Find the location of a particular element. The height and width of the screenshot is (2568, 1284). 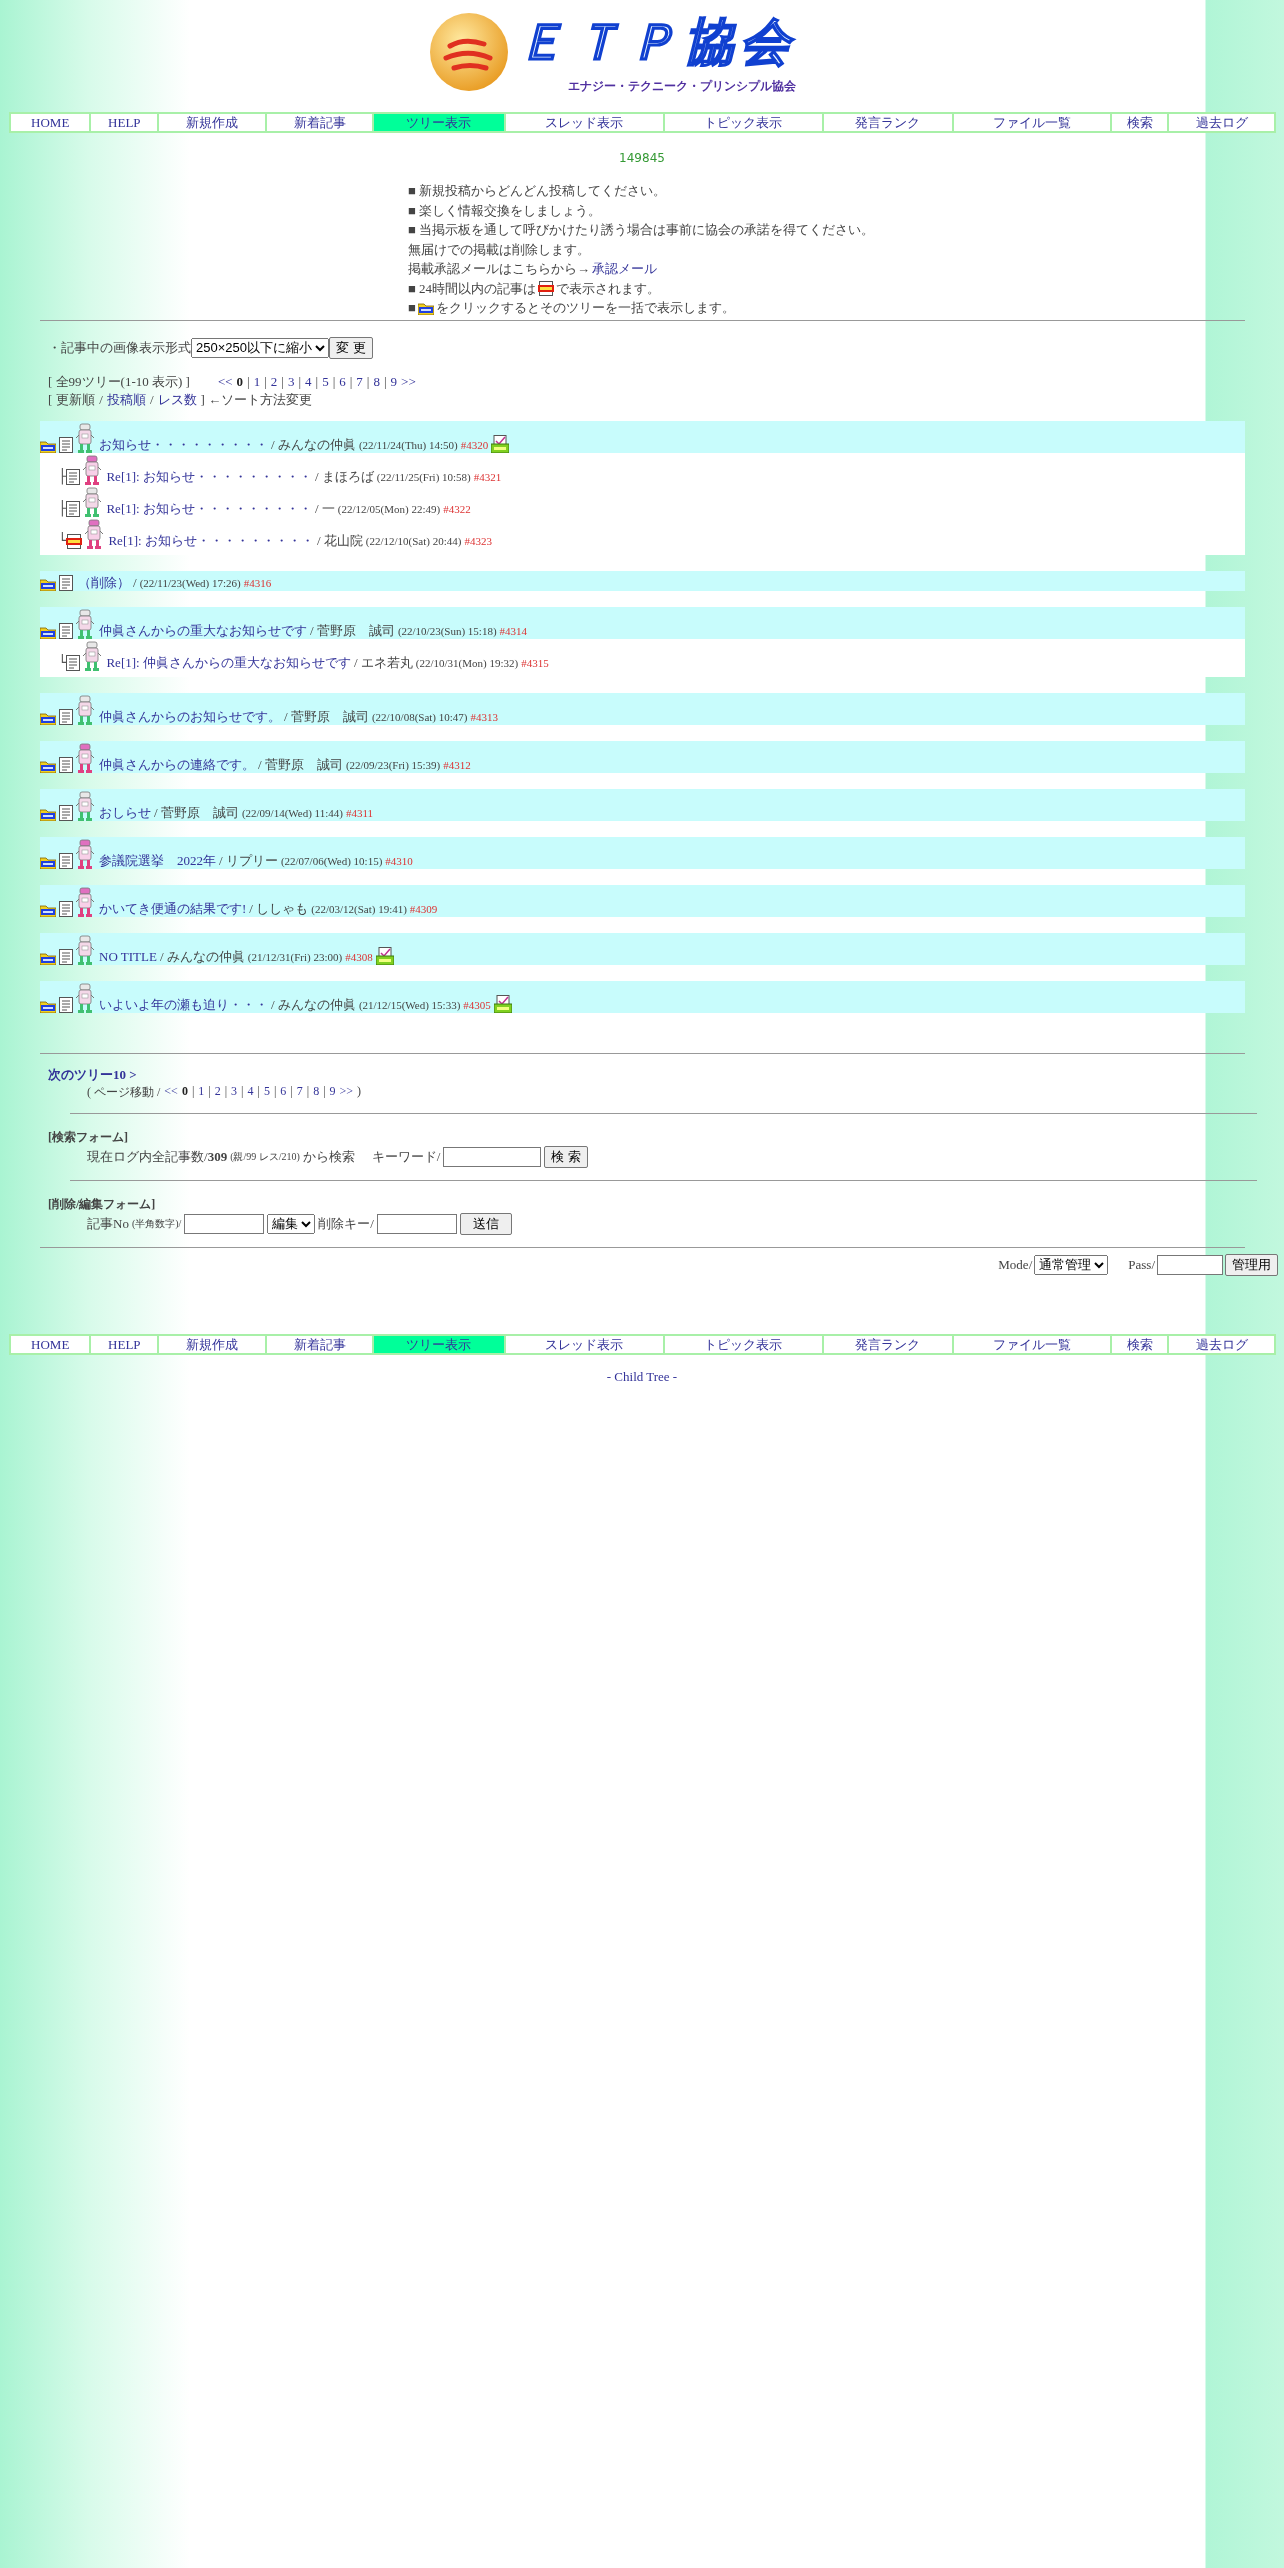

image-size-select: 250×250以下に縮小 is located at coordinates (260, 347).